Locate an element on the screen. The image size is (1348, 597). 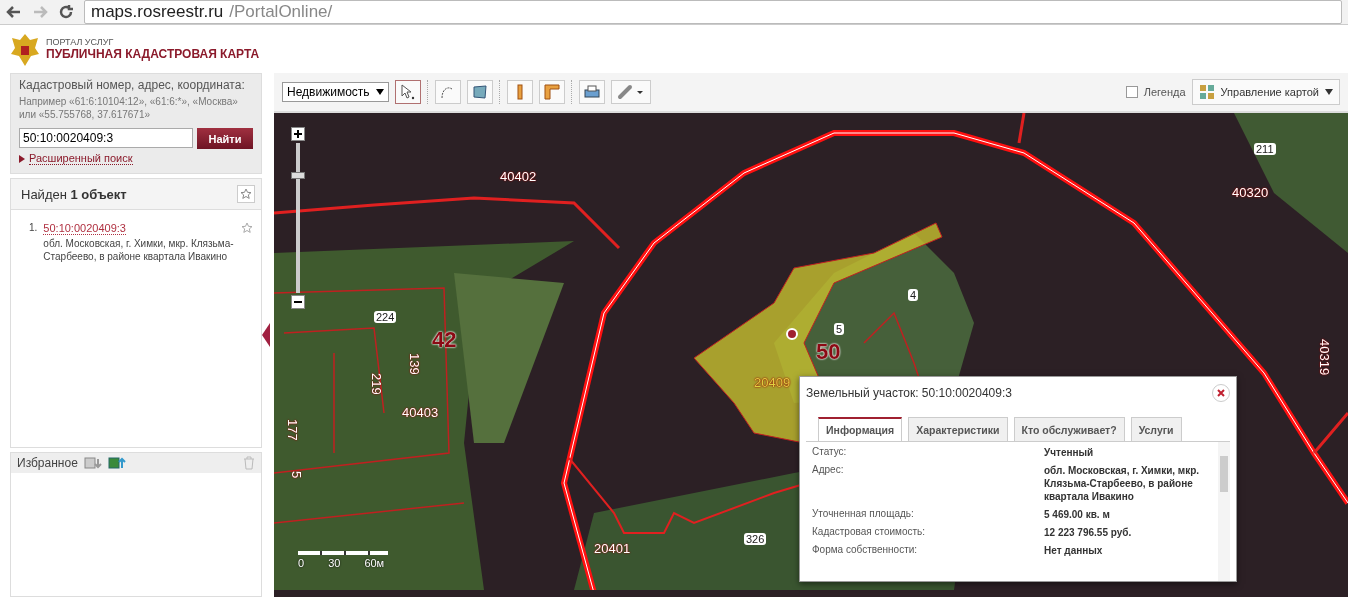
curve-tool-button is located at coordinates (447, 92).